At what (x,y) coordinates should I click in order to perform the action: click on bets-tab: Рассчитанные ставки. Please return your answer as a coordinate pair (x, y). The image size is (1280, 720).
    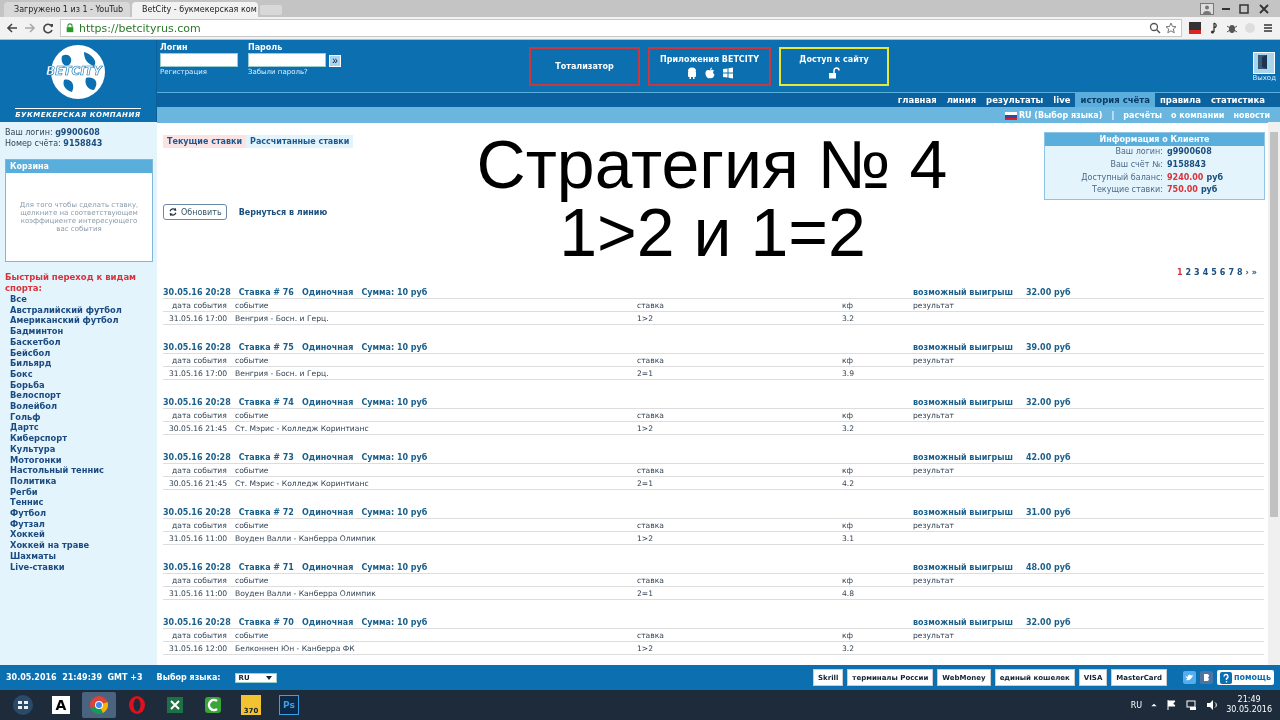
    Looking at the image, I should click on (300, 141).